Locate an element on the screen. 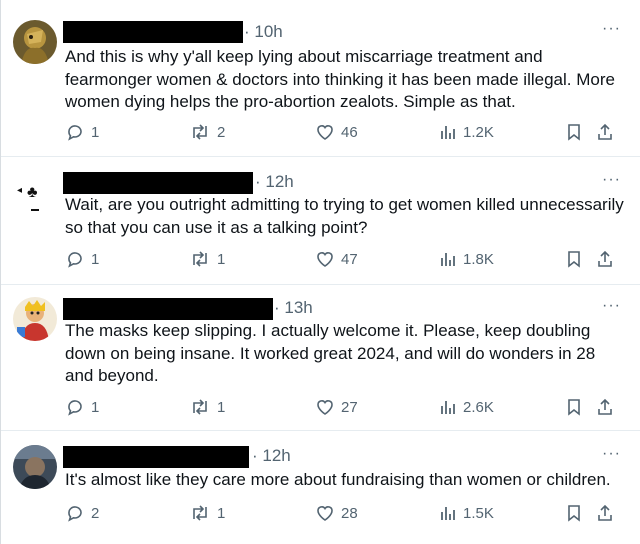 Image resolution: width=640 pixels, height=544 pixels. like-count: 28 is located at coordinates (349, 513).